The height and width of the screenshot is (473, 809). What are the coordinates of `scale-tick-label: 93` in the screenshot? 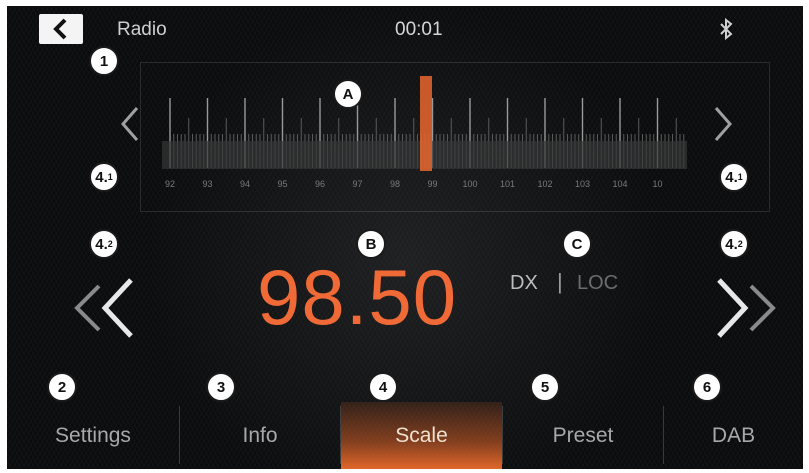 It's located at (207, 184).